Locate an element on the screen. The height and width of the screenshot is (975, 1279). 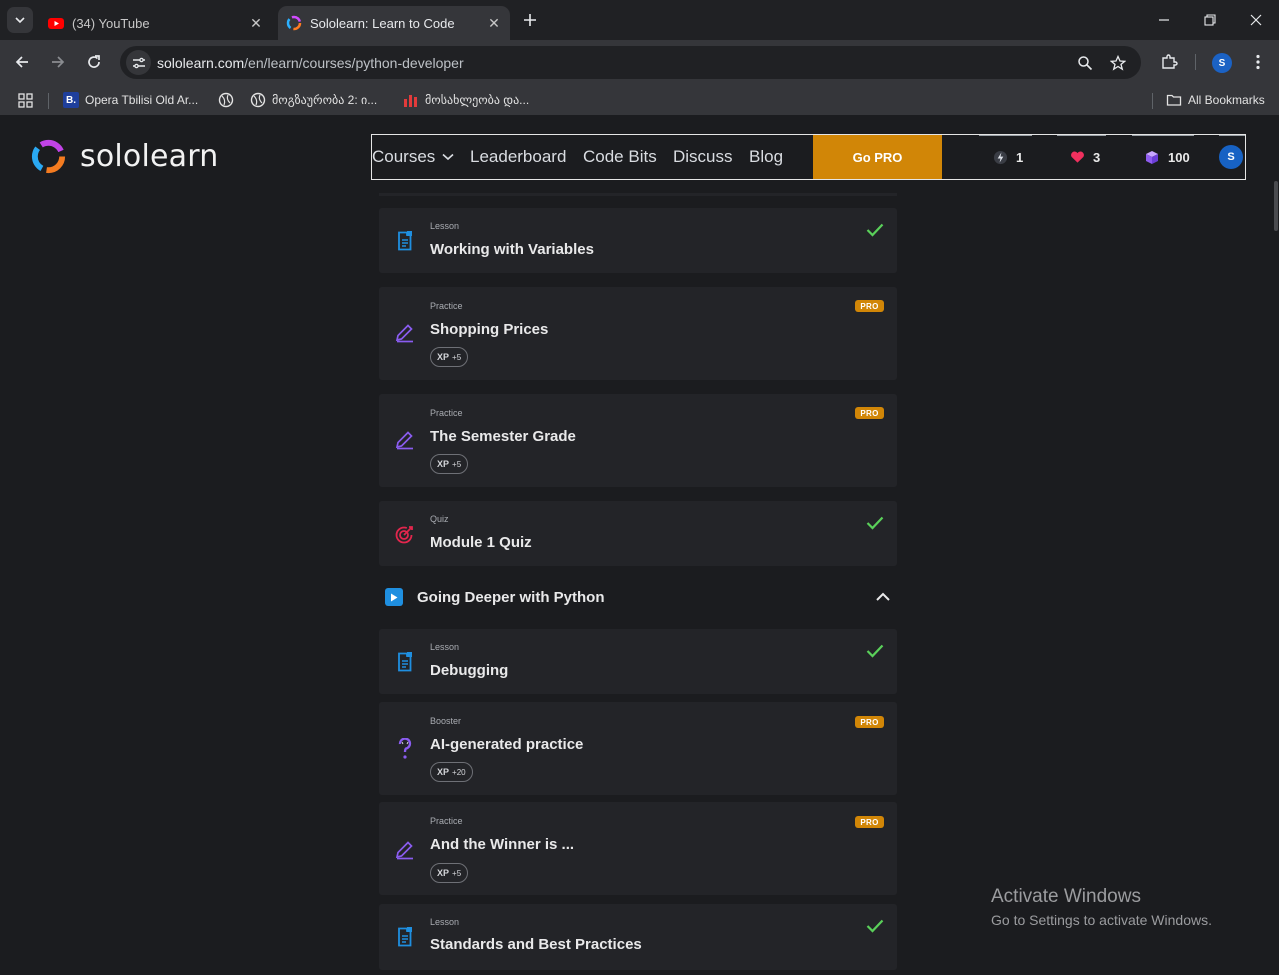
chevron-up-icon is located at coordinates (883, 597).